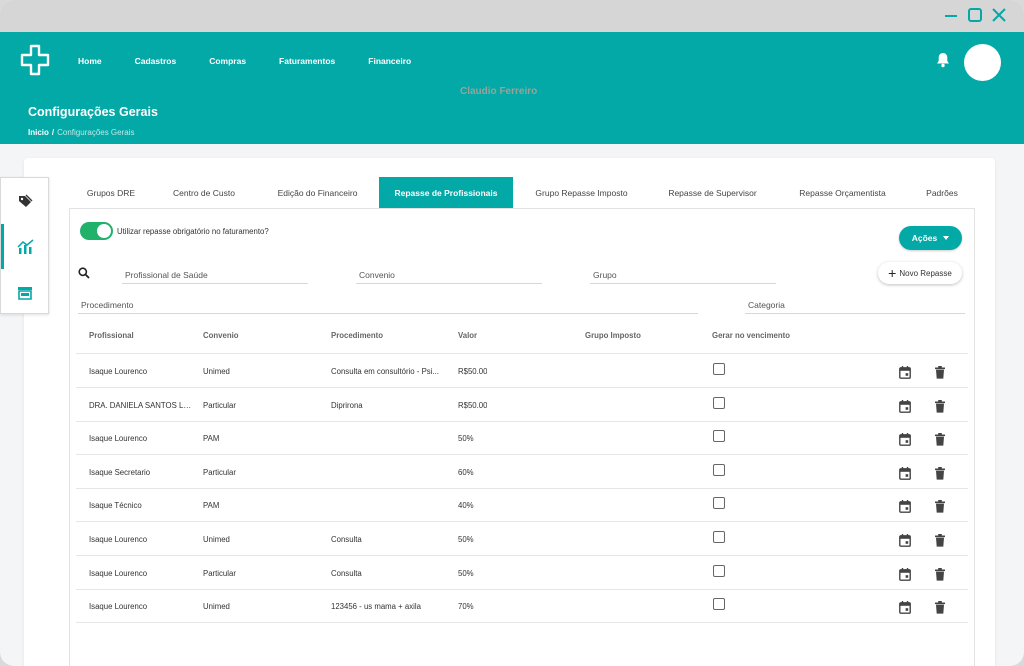  What do you see at coordinates (855, 307) in the screenshot?
I see `categoria-filter: Categoria` at bounding box center [855, 307].